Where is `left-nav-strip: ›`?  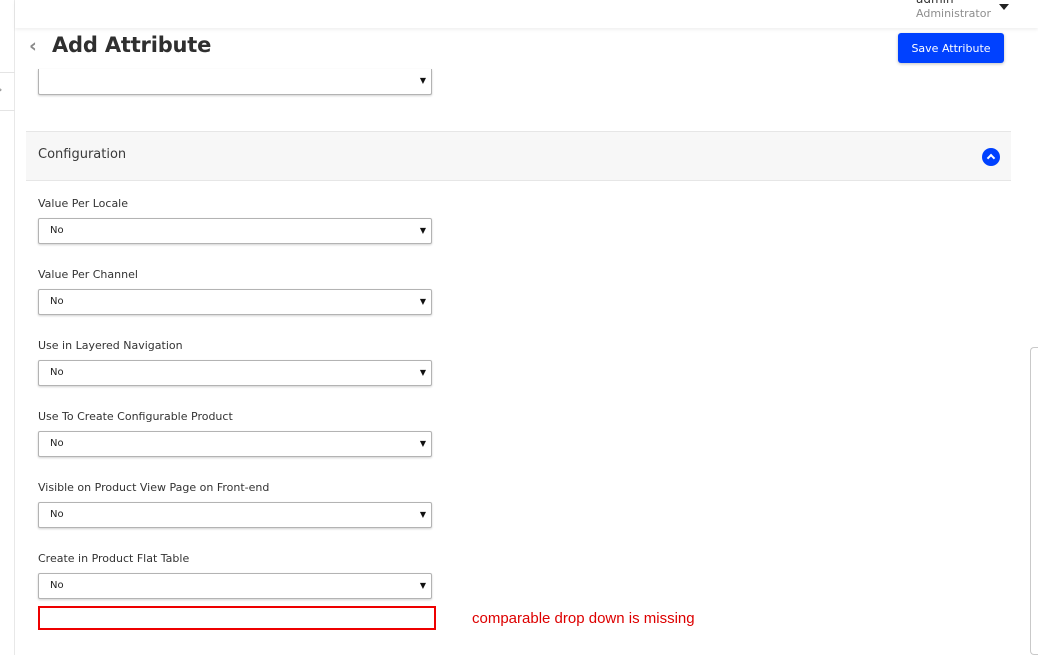
left-nav-strip: › is located at coordinates (7, 327).